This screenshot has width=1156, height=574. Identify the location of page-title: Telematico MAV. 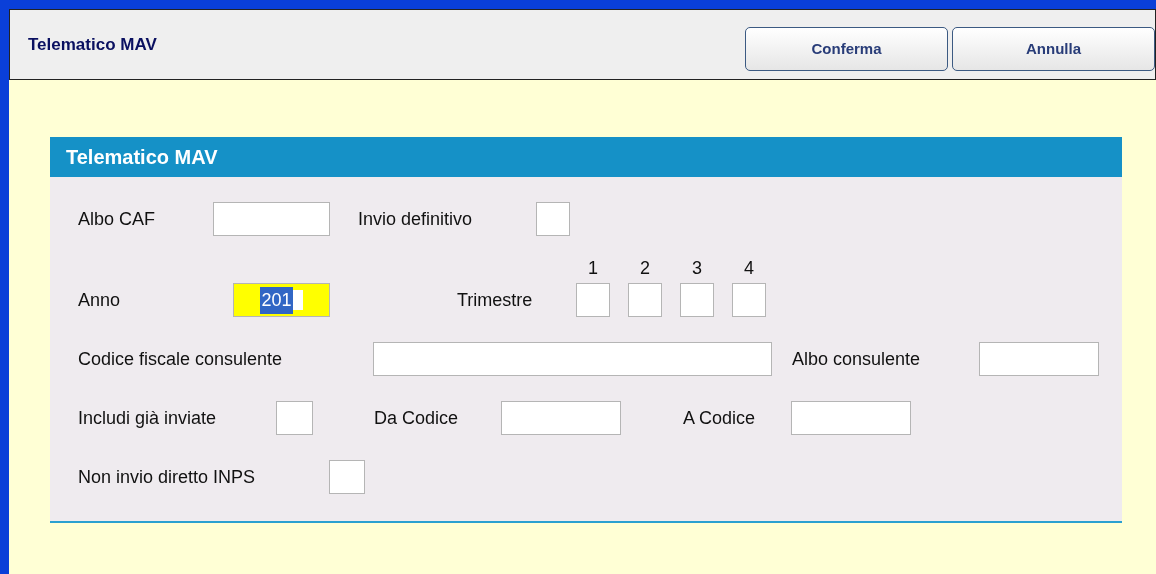
(92, 44).